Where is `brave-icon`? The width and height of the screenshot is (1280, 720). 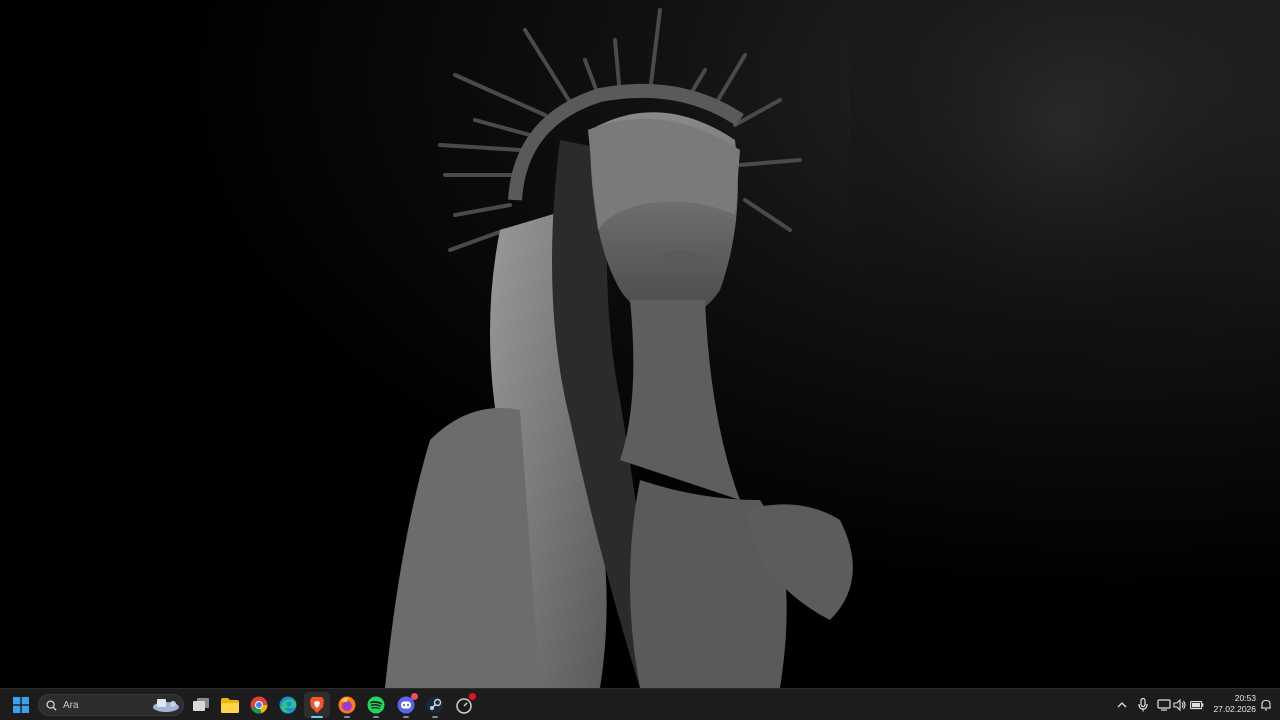 brave-icon is located at coordinates (317, 705).